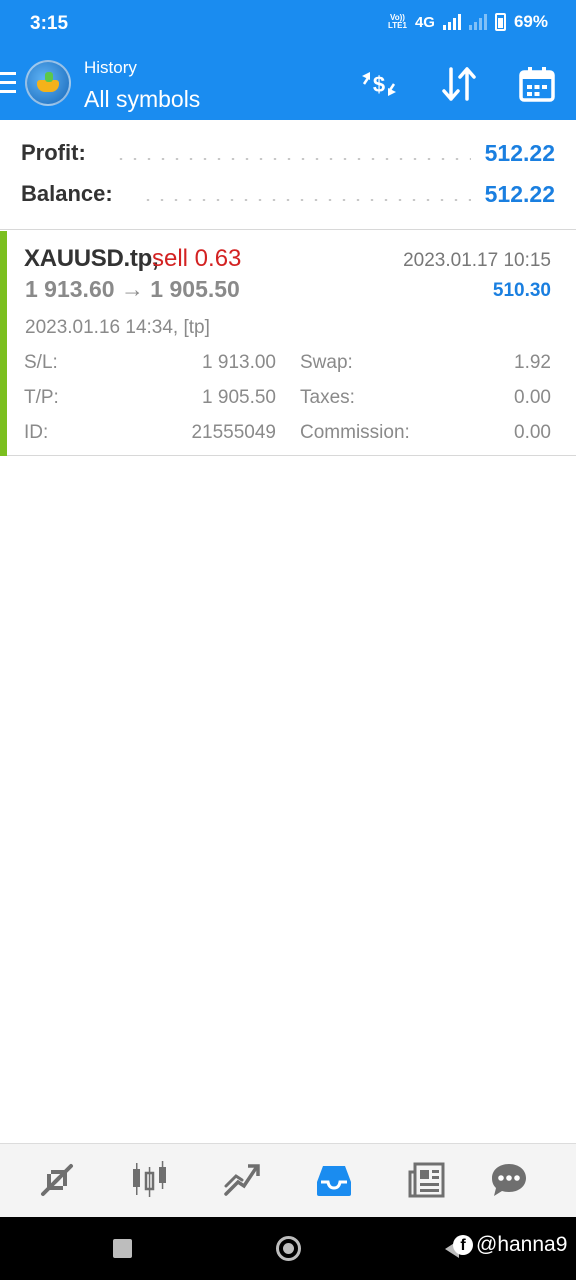 Image resolution: width=576 pixels, height=1280 pixels. I want to click on page-title: All symbols, so click(142, 99).